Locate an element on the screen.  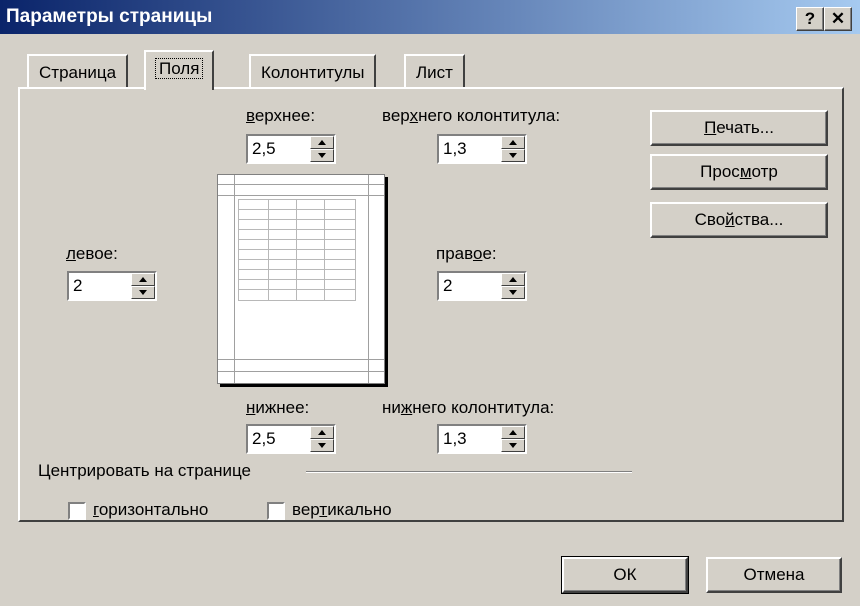
preview-right-margin-line is located at coordinates (368, 279).